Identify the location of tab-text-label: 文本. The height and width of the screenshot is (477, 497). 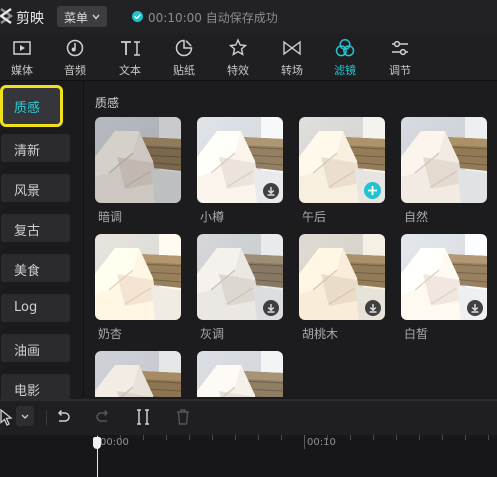
(130, 70).